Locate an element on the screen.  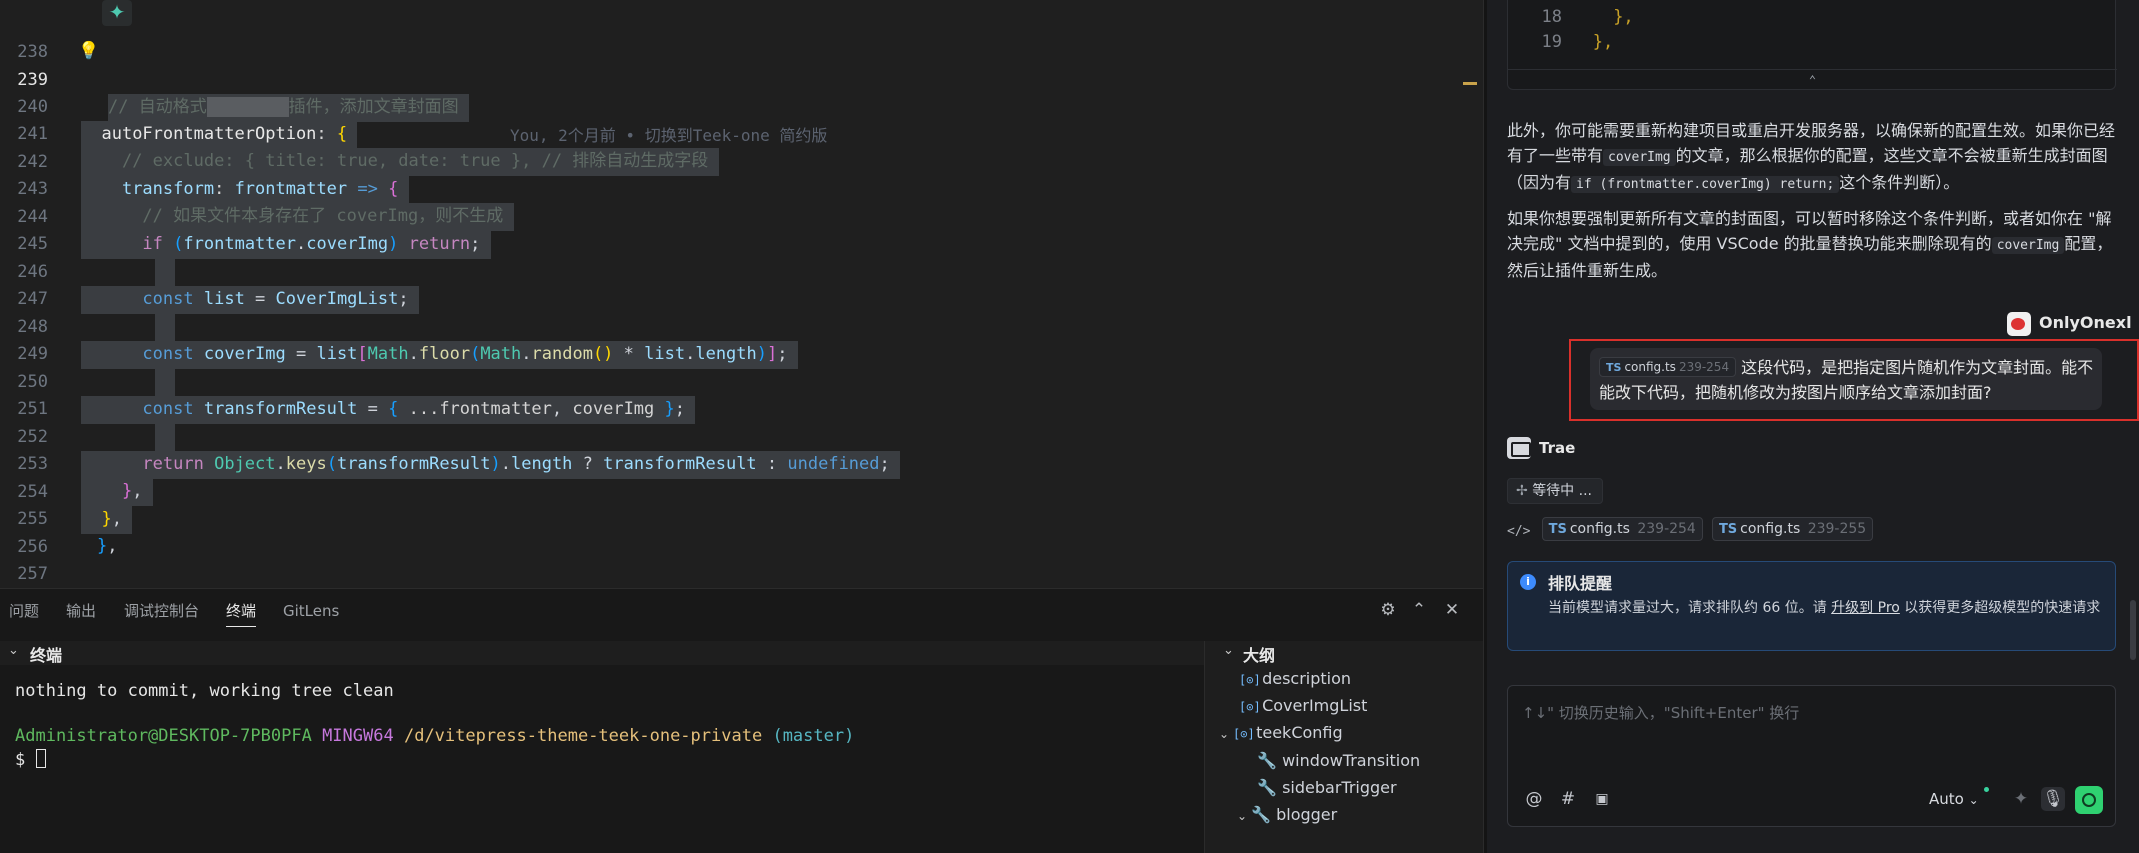
code-line: 246 const list = CoverImgList; is located at coordinates (741, 272).